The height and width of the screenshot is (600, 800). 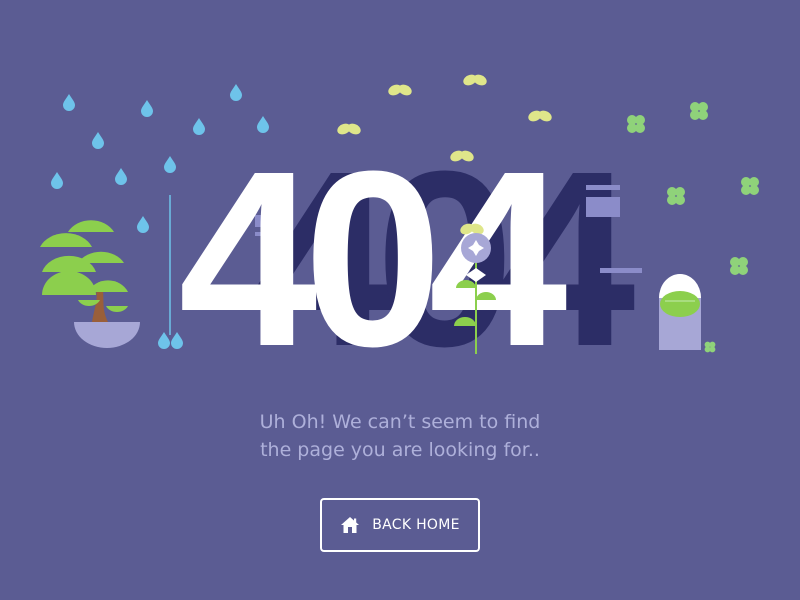 What do you see at coordinates (107, 335) in the screenshot?
I see `bonsai-pot` at bounding box center [107, 335].